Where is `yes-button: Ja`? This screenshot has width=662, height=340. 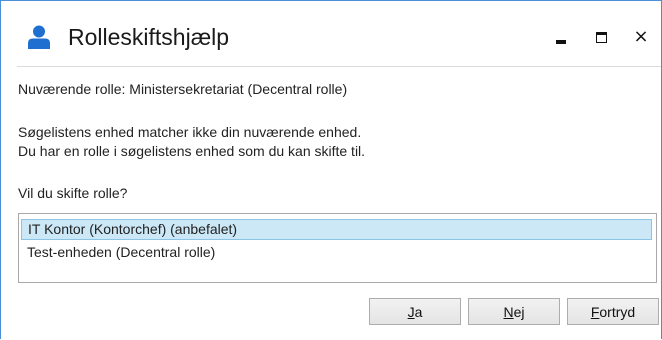 yes-button: Ja is located at coordinates (415, 311).